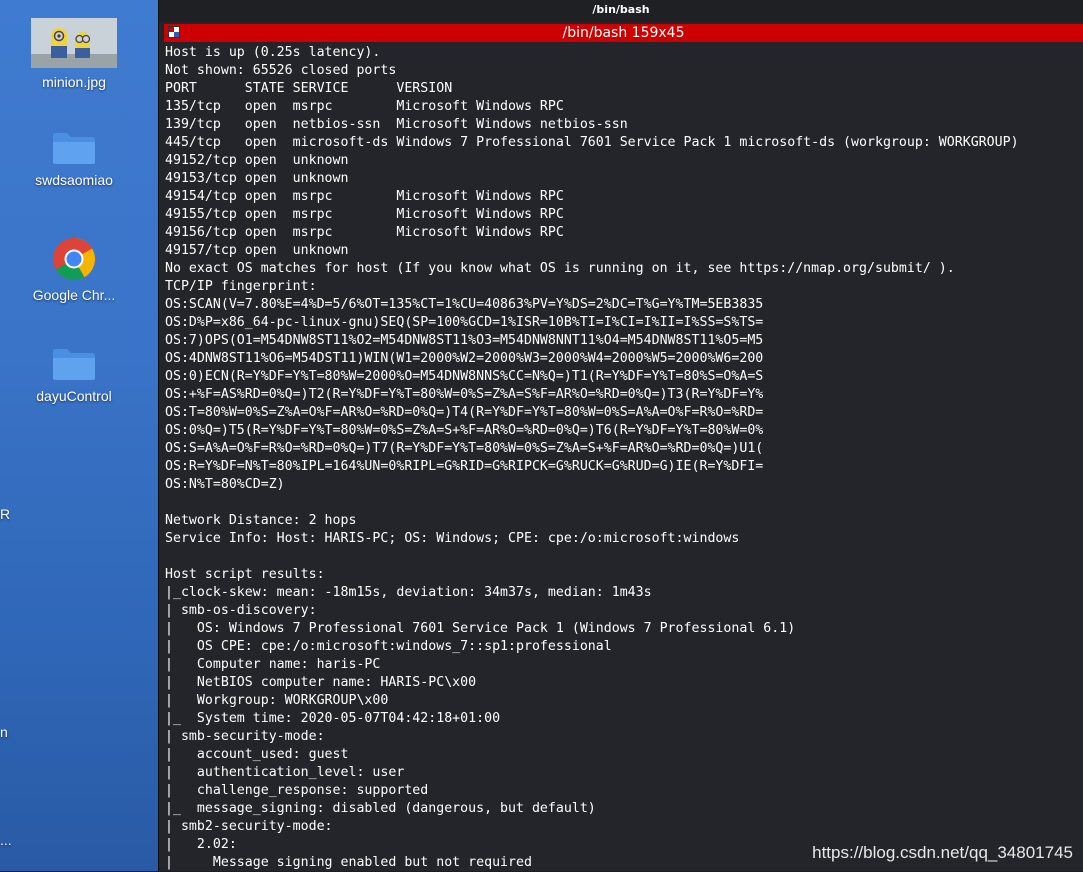  Describe the element at coordinates (225, 484) in the screenshot. I see `terminal-line: OS:N%T=80%CD=Z)` at that location.